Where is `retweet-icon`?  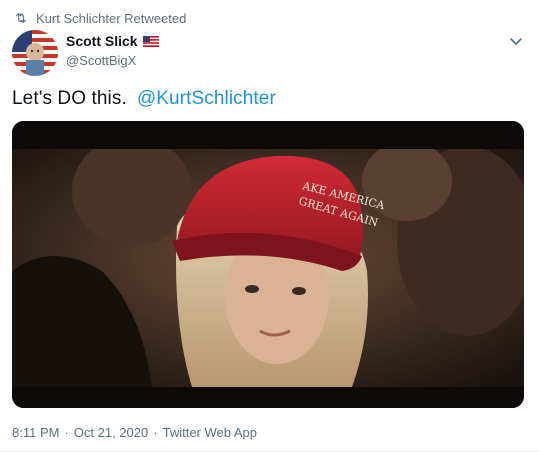
retweet-icon is located at coordinates (21, 18).